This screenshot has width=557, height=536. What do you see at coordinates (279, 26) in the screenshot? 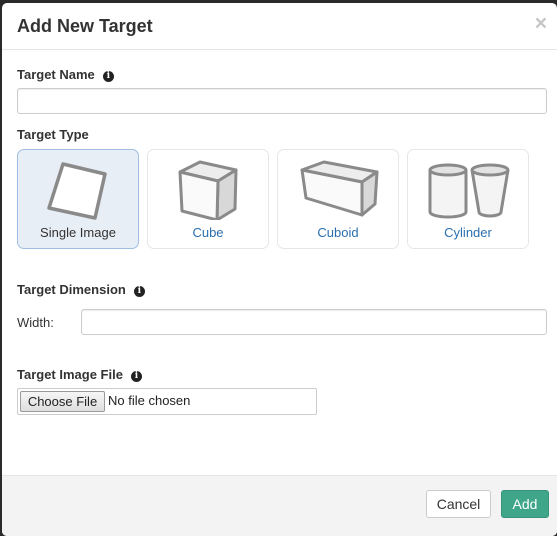
I see `dialog-header: Add New Target ×` at bounding box center [279, 26].